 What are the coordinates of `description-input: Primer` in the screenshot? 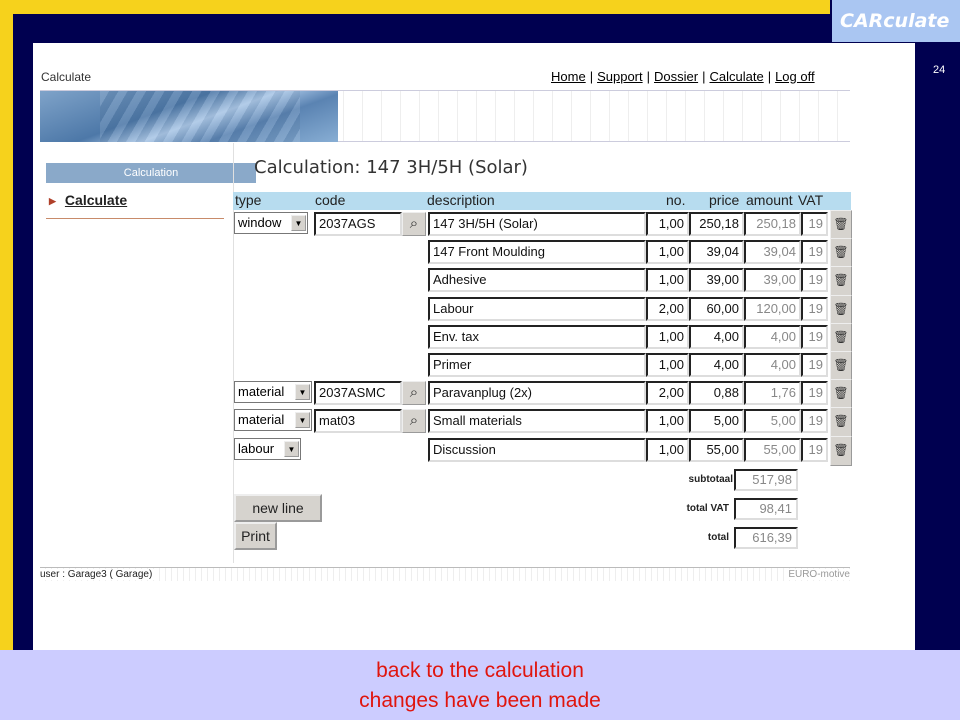 It's located at (537, 365).